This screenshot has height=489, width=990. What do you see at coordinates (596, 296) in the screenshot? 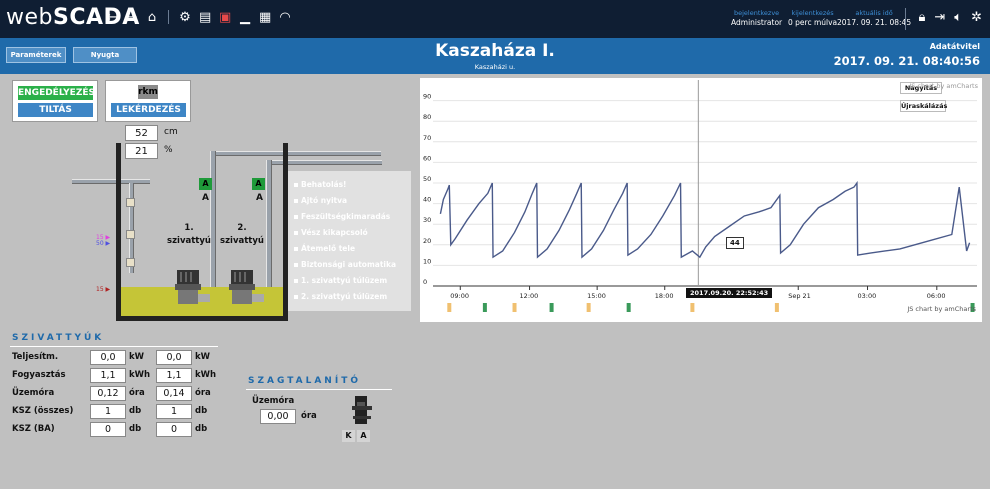
I see `x-tick-label: 15:00` at bounding box center [596, 296].